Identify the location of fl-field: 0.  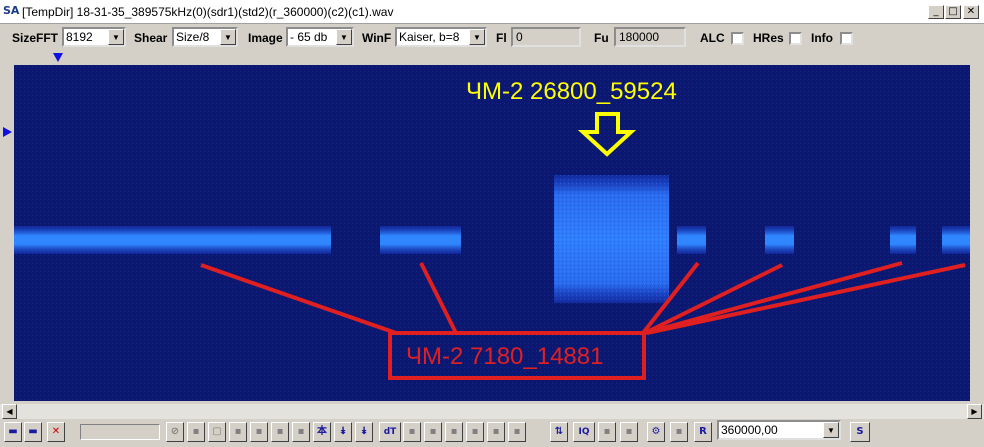
(546, 37).